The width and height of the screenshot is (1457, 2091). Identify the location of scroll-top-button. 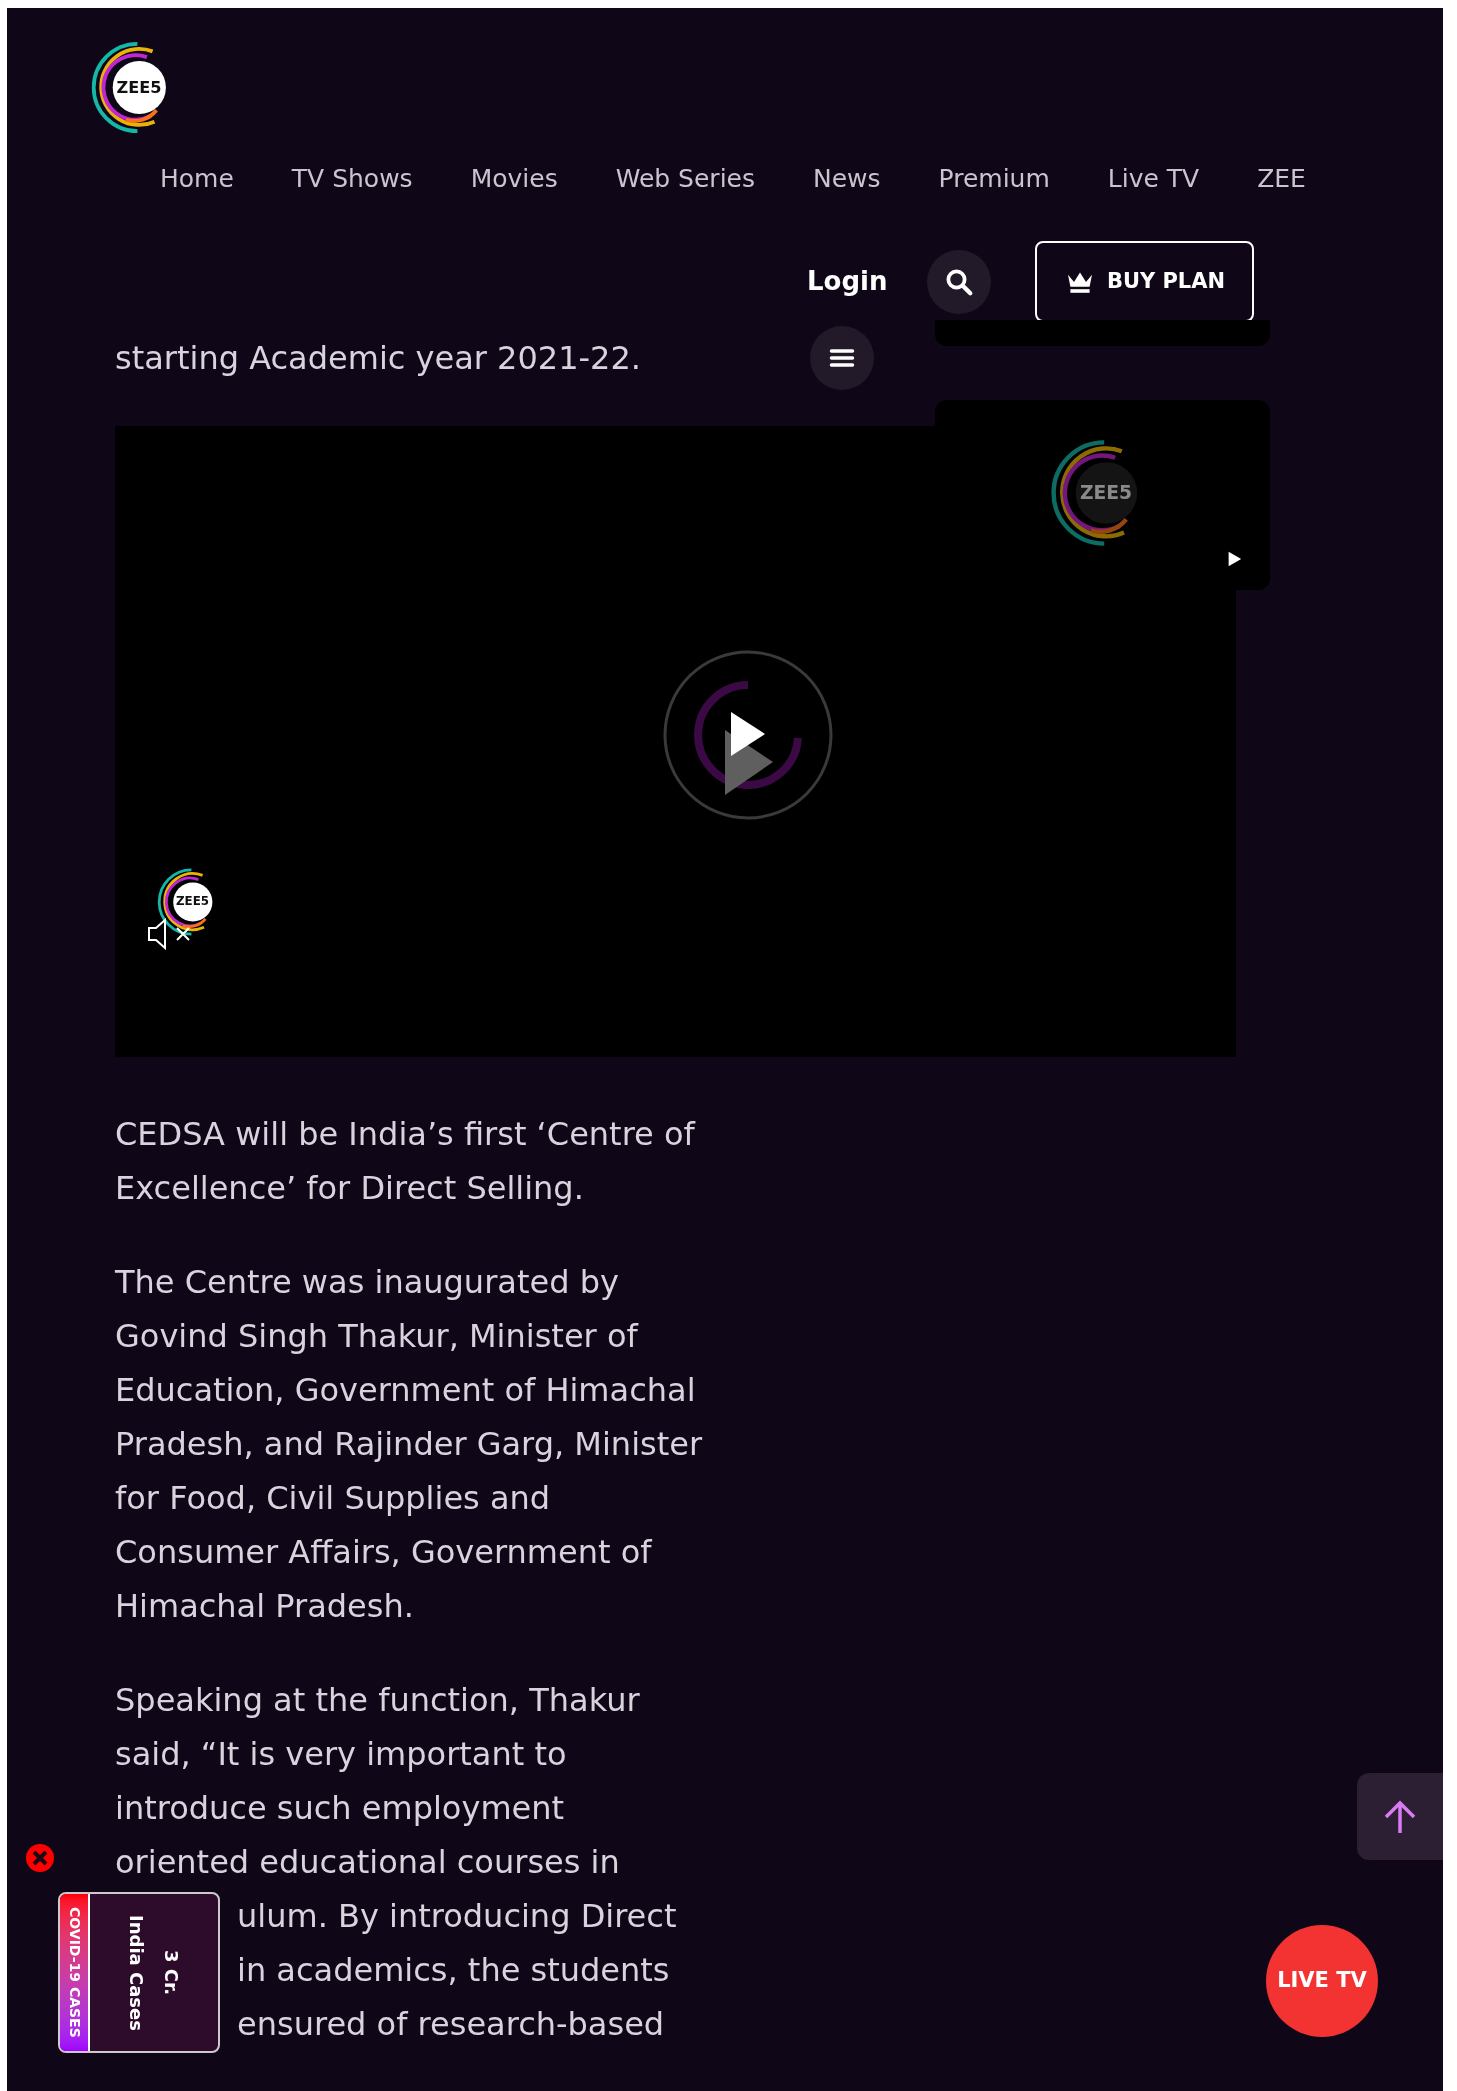
(1400, 1816).